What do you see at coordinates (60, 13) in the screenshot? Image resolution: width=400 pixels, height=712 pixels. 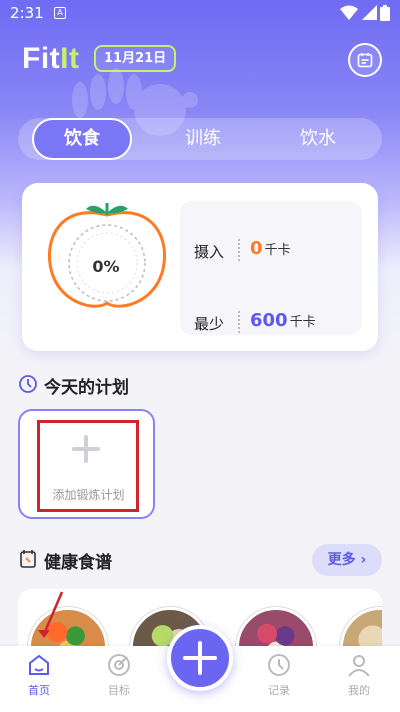 I see `sim-icon: A` at bounding box center [60, 13].